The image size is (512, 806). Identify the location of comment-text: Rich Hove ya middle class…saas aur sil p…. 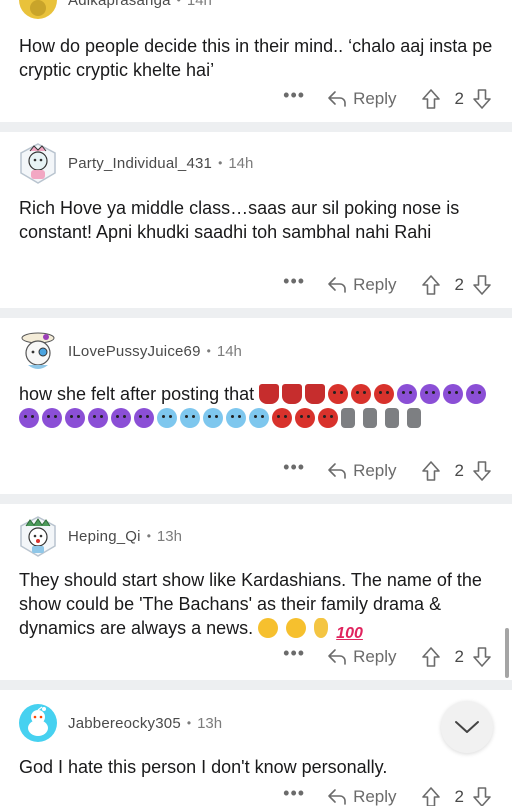
(239, 220).